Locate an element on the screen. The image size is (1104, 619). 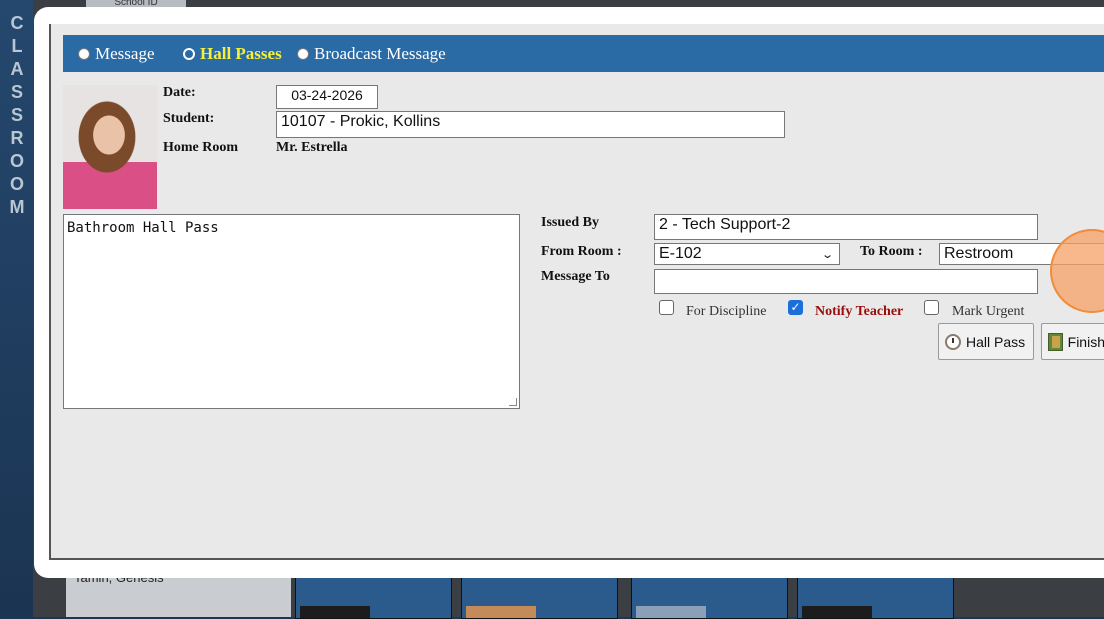
for-discipline-checkbox is located at coordinates (666, 307).